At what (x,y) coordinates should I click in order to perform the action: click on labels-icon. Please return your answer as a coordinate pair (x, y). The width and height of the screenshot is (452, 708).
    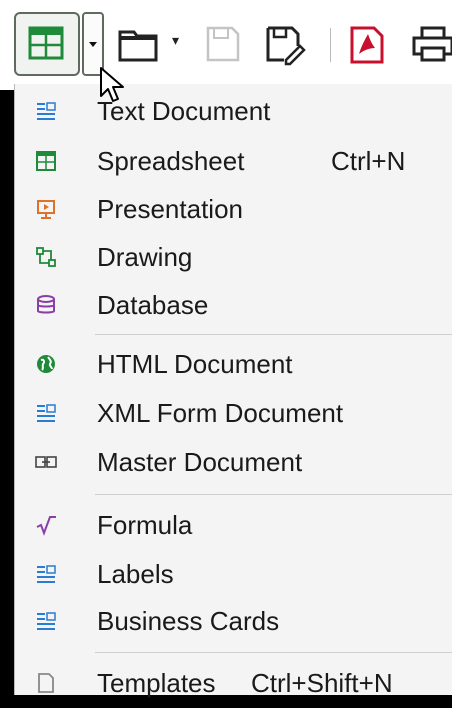
    Looking at the image, I should click on (46, 574).